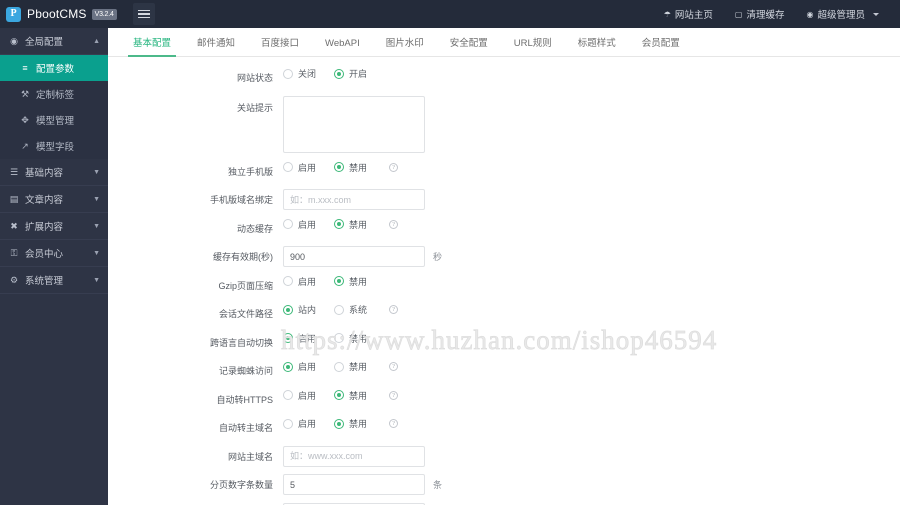 The image size is (900, 505). What do you see at coordinates (350, 338) in the screenshot?
I see `radio-lang-auto-switch-disable: 禁用` at bounding box center [350, 338].